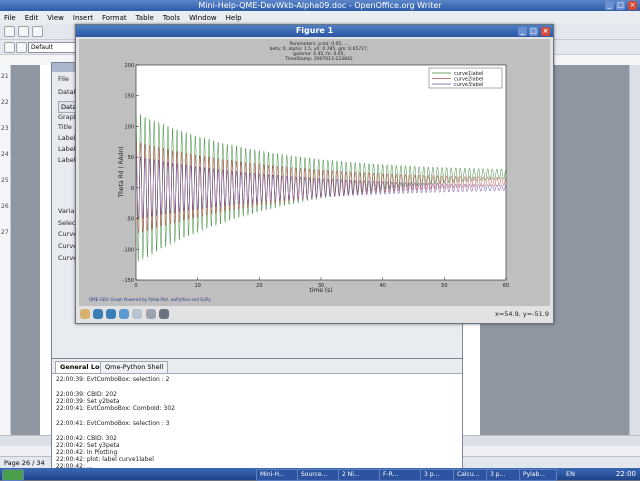  I want to click on menu-help: Help, so click(234, 18).